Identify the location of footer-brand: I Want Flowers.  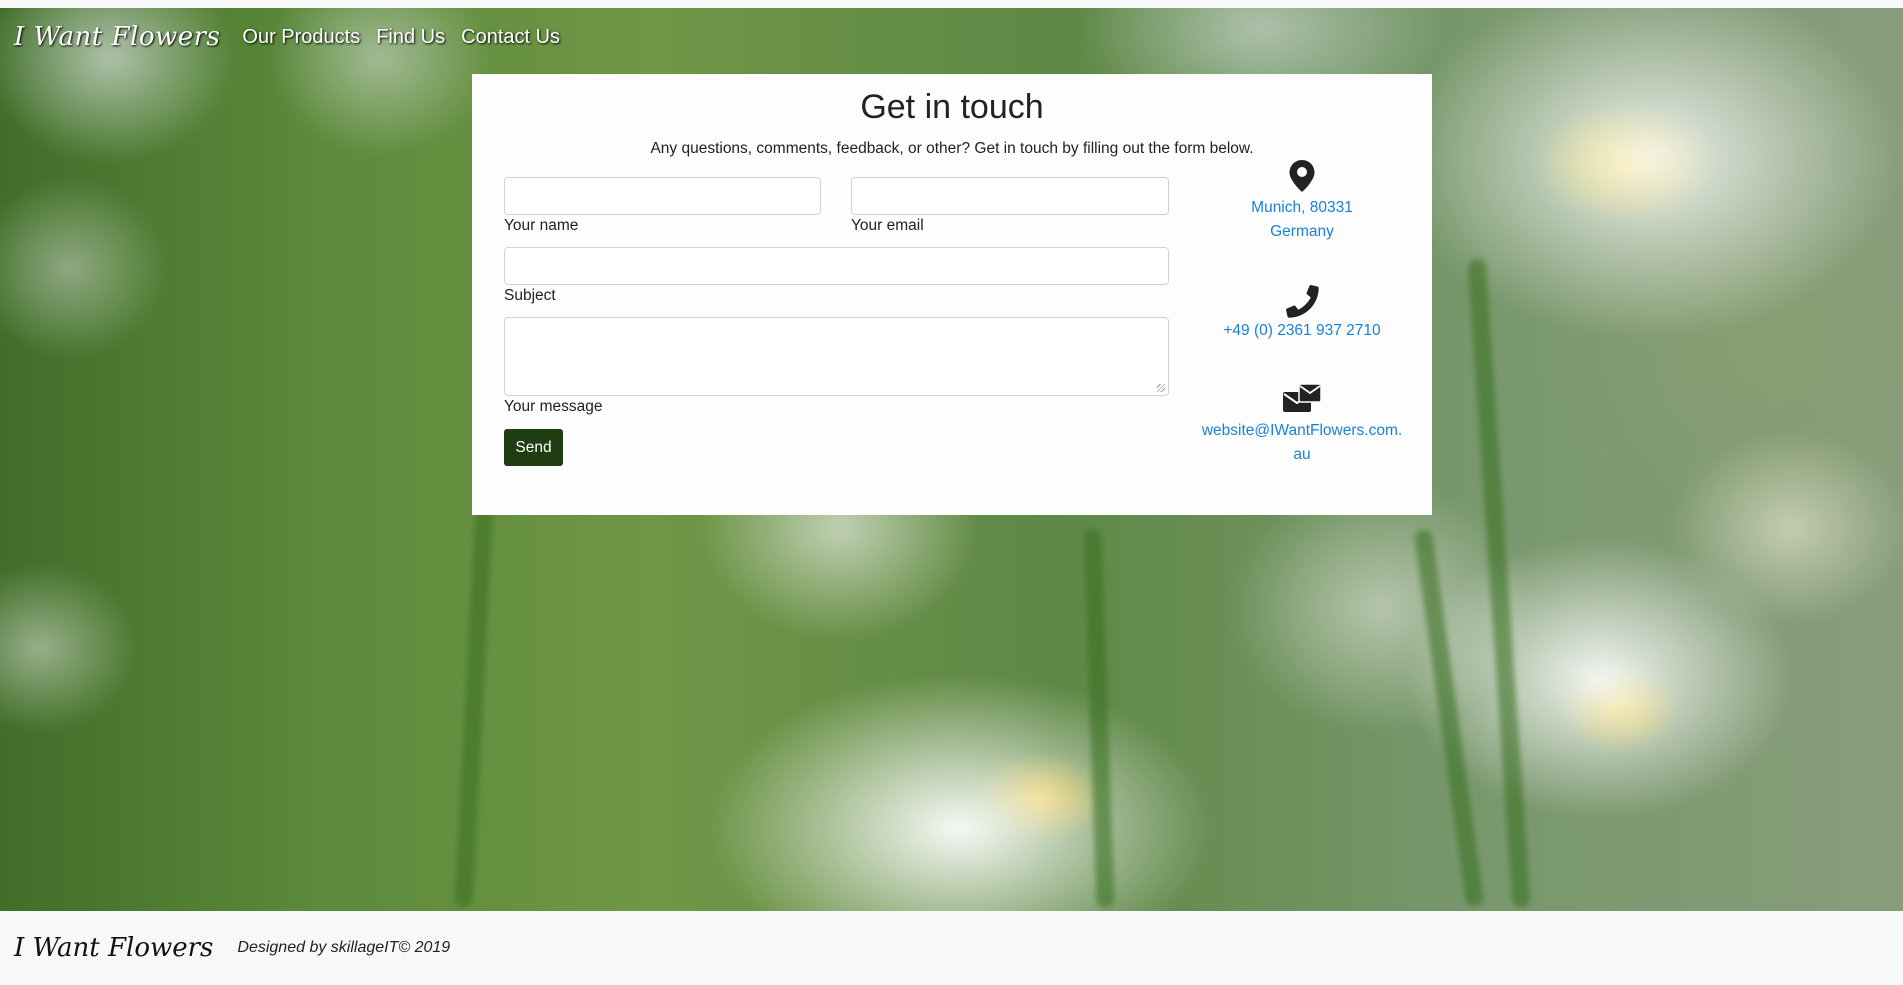
(114, 948).